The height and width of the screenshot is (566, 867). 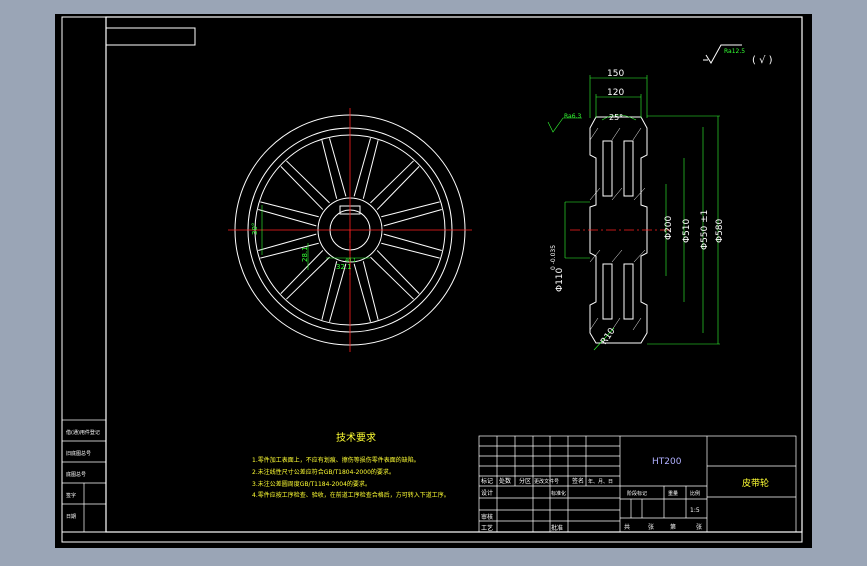 What do you see at coordinates (487, 528) in the screenshot?
I see `tb-process: 工艺` at bounding box center [487, 528].